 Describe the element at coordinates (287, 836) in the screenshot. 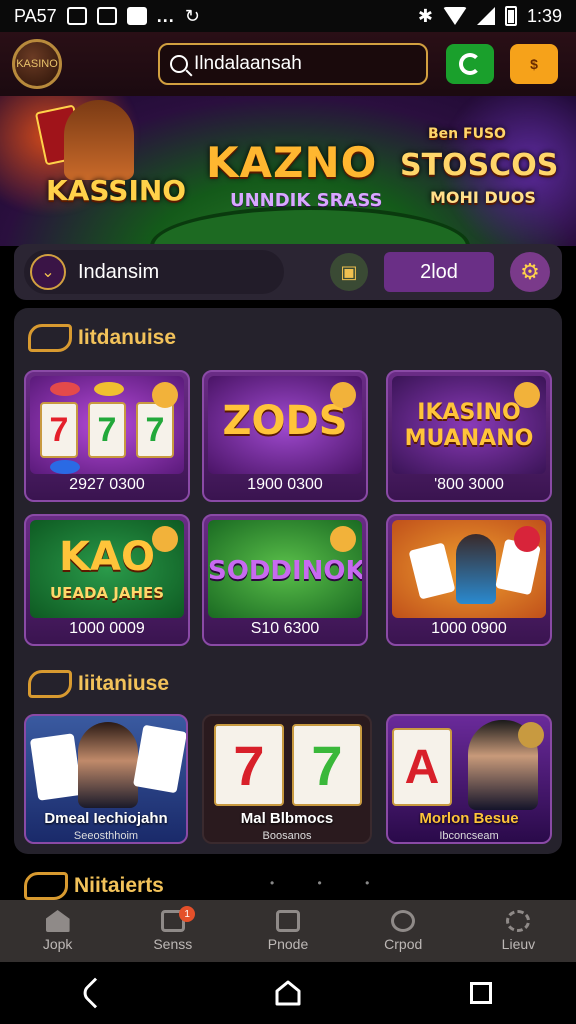

I see `featured-game-sub: Boosanos` at that location.